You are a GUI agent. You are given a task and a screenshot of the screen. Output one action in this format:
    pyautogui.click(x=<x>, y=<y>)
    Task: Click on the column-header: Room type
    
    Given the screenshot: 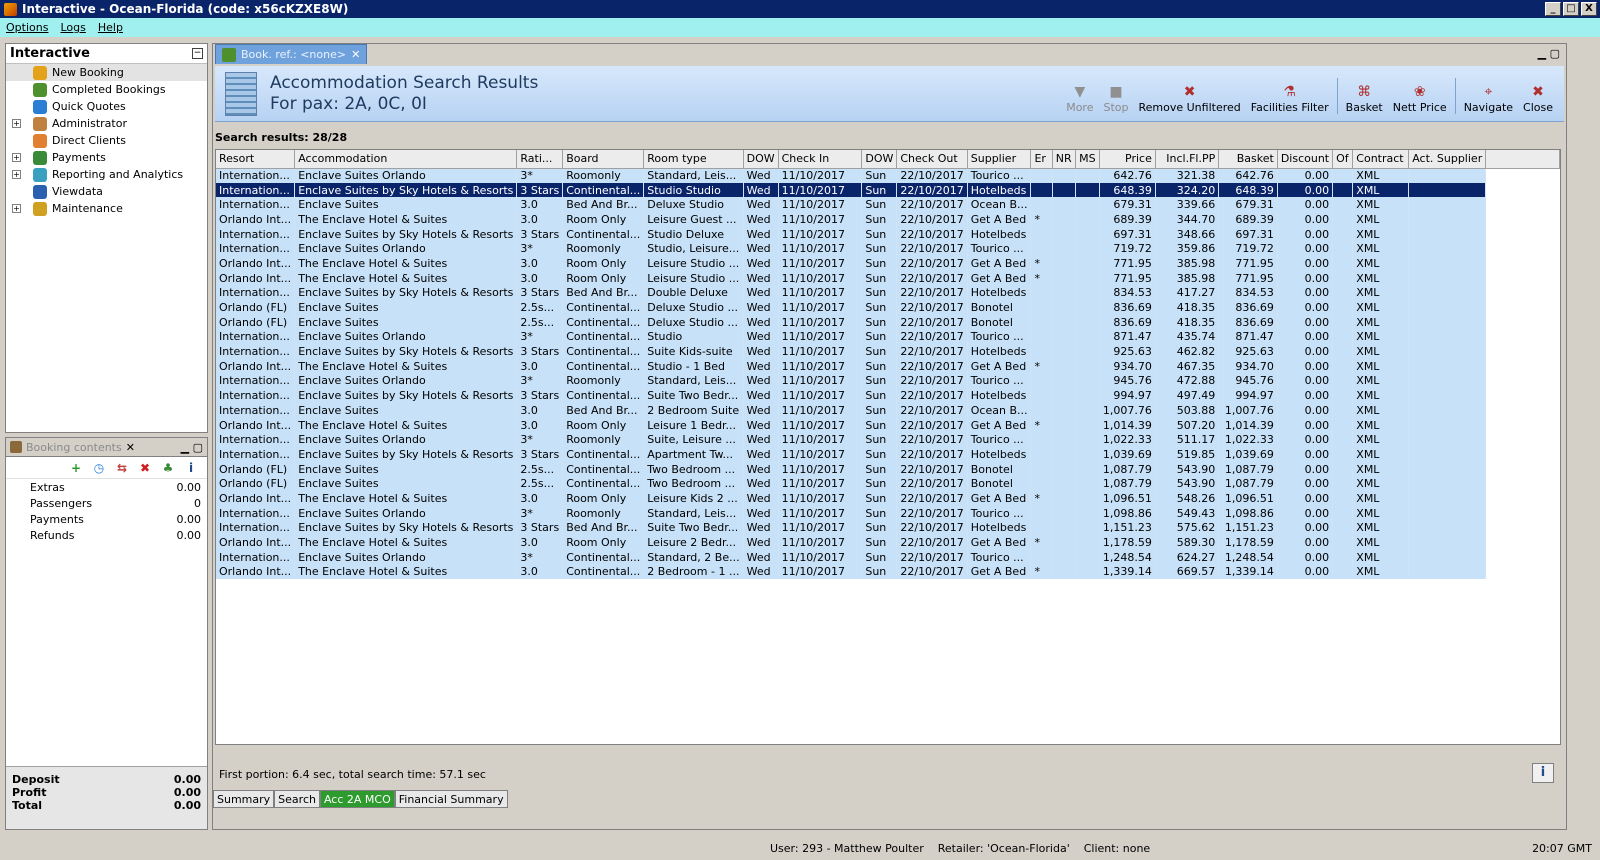 What is the action you would take?
    pyautogui.click(x=693, y=159)
    